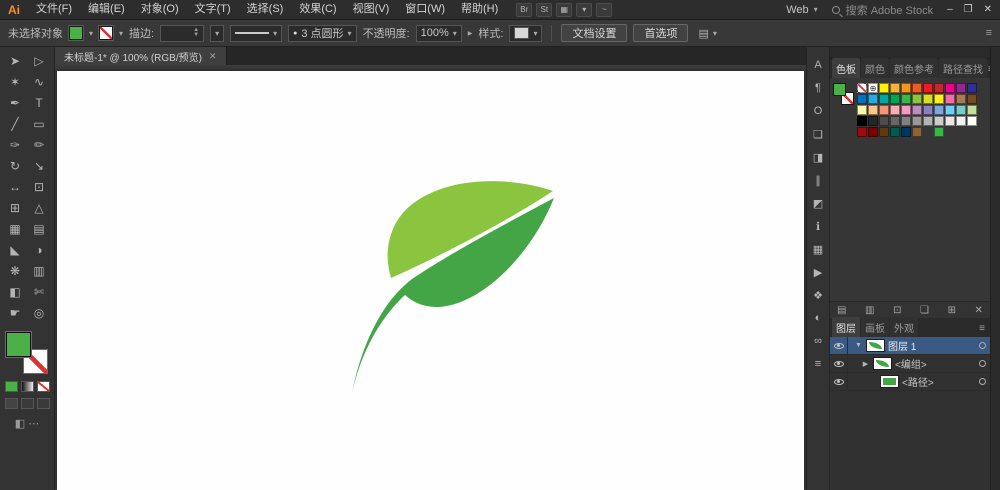 The image size is (1000, 490). I want to click on new-color-group-button: ❏, so click(924, 310).